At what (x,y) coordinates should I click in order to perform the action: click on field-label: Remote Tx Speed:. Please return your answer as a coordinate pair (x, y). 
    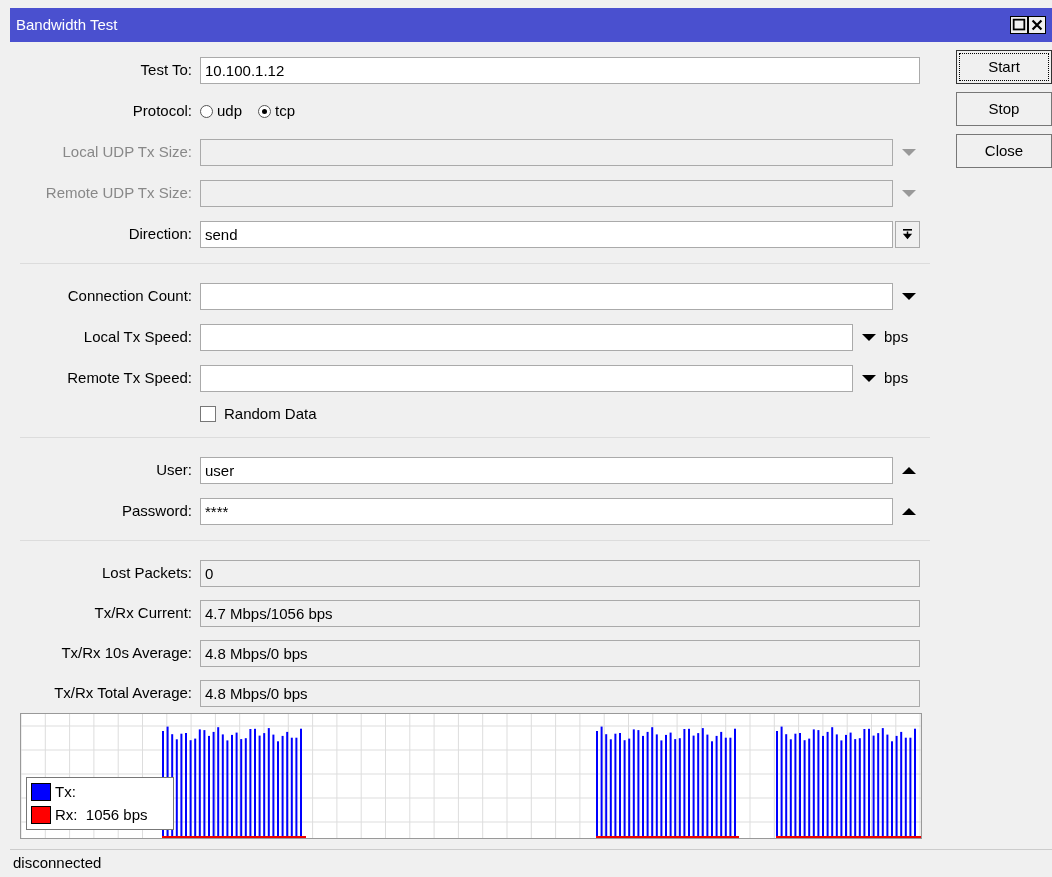
    Looking at the image, I should click on (129, 378).